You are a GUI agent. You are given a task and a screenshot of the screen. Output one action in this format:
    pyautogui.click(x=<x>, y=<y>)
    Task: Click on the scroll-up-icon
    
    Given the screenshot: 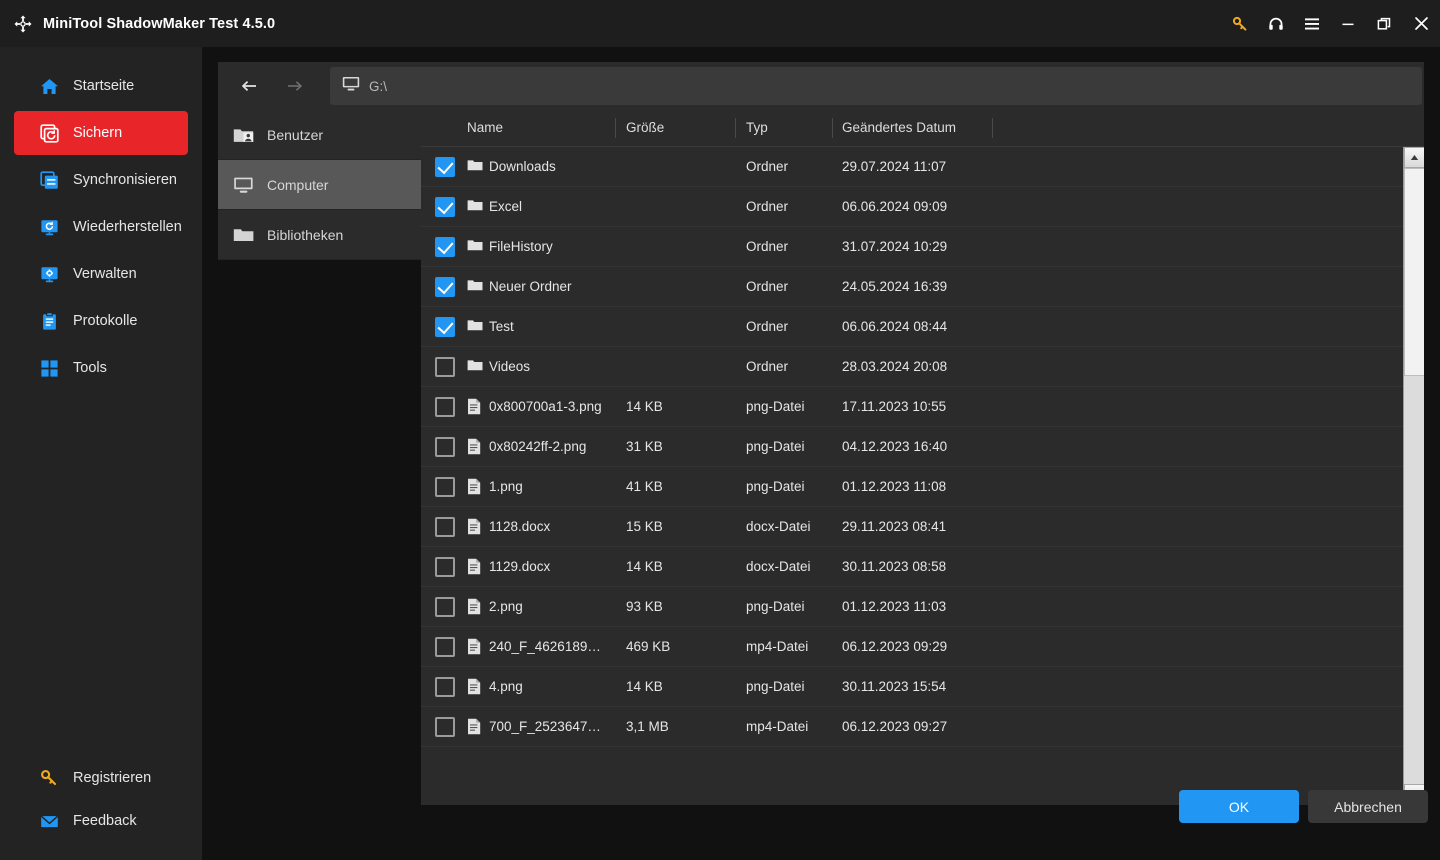 What is the action you would take?
    pyautogui.click(x=1414, y=157)
    